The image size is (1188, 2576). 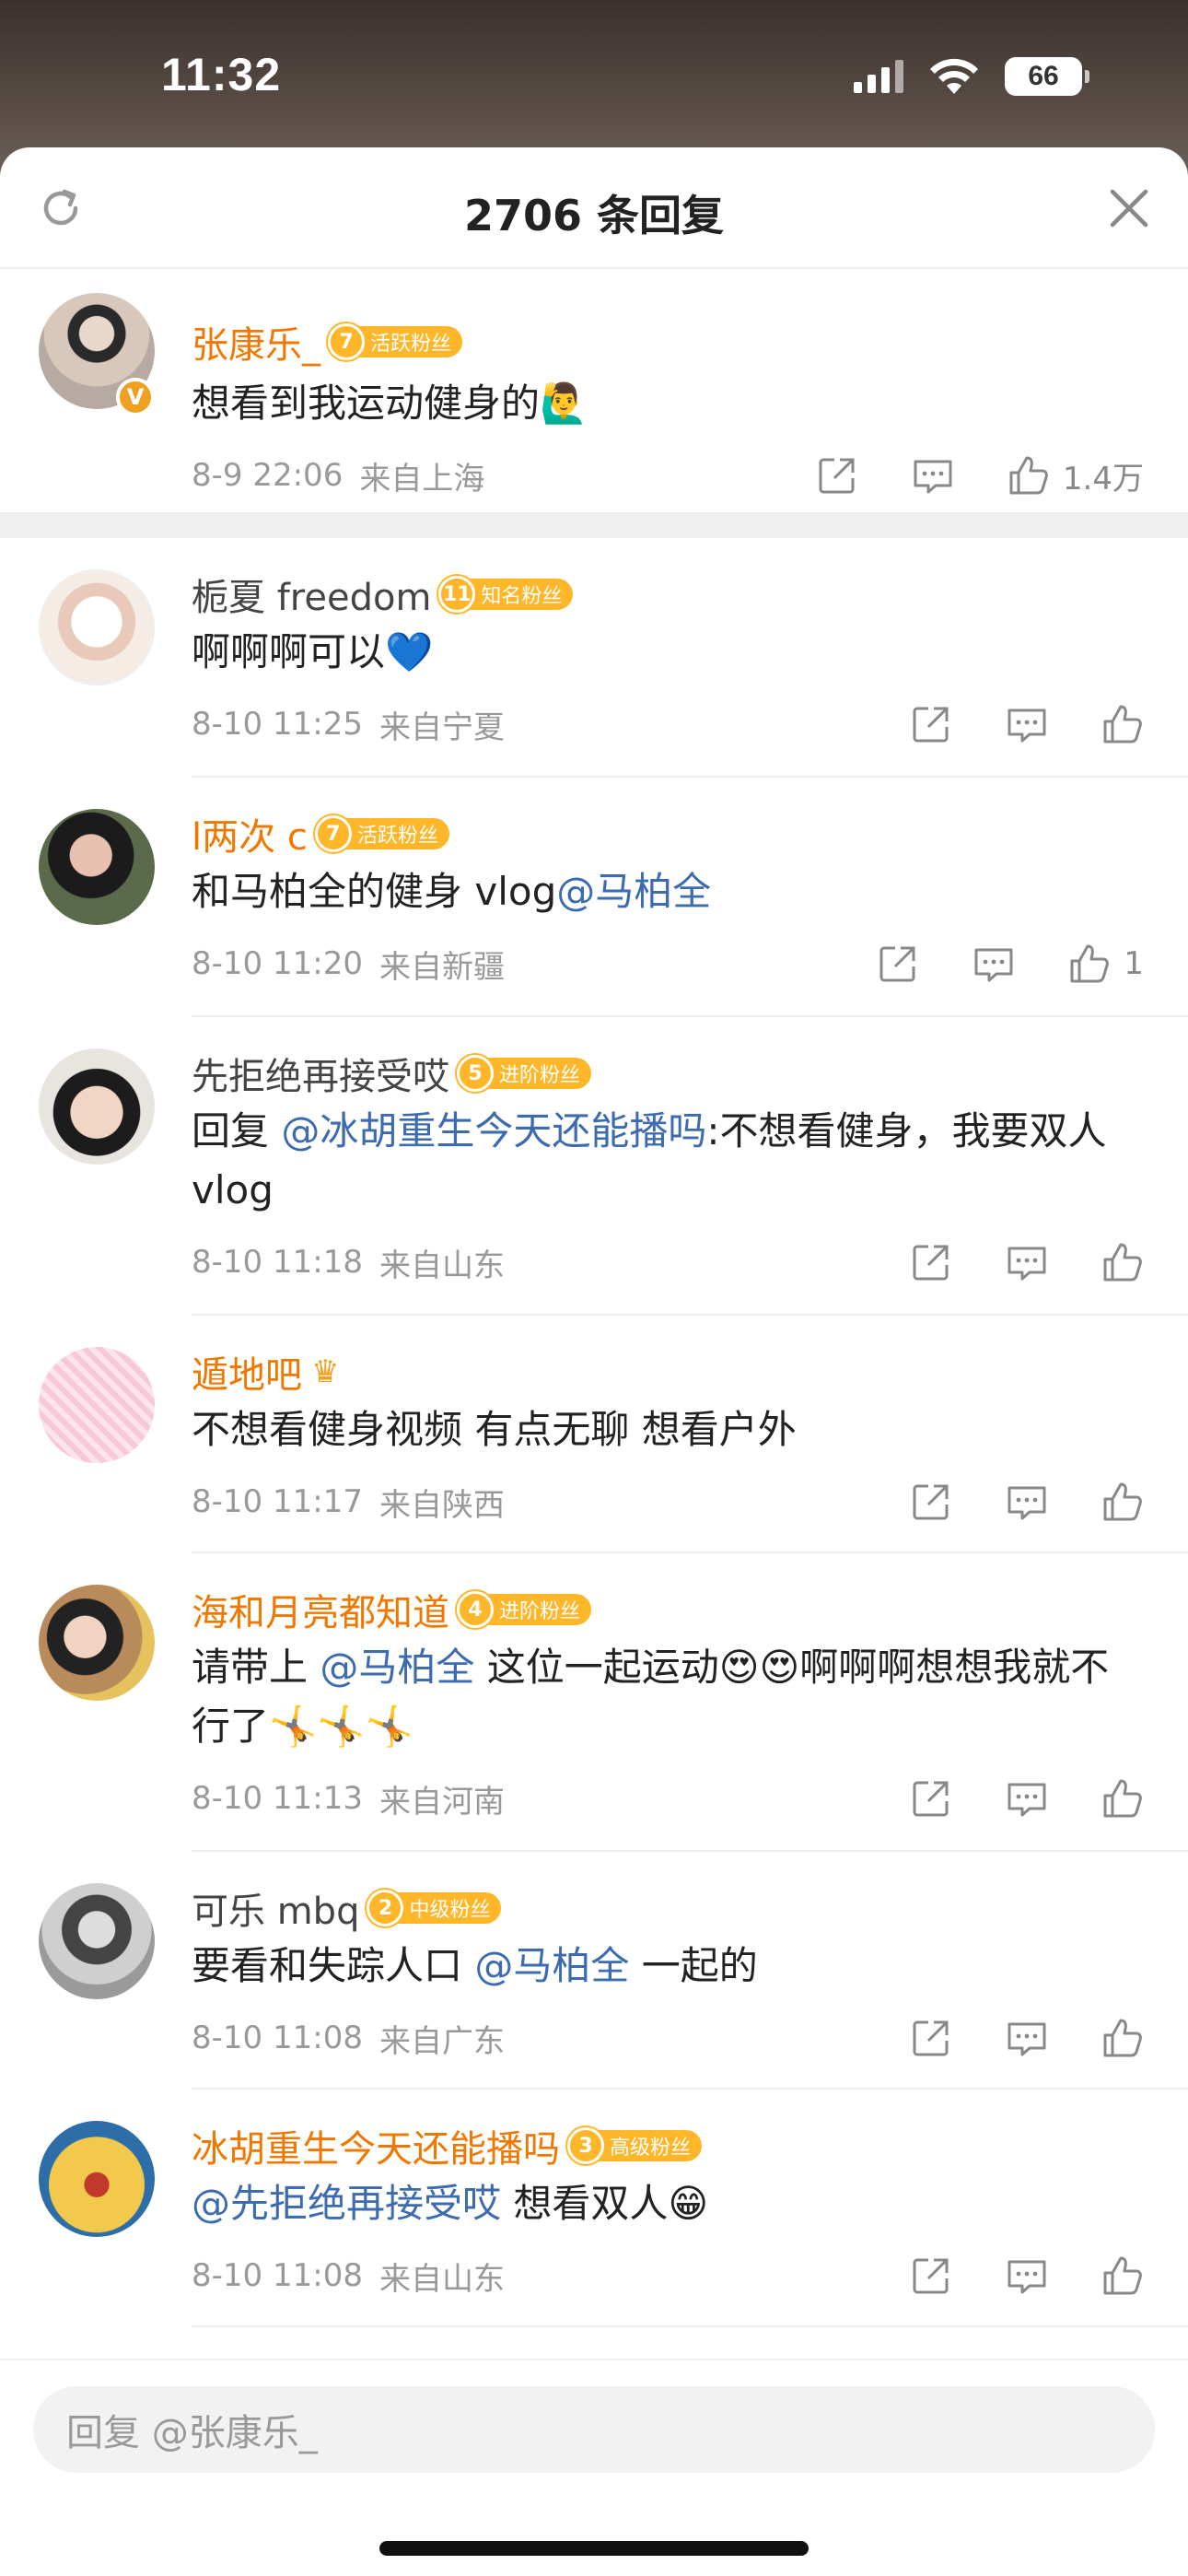 I want to click on fan-badge: 4 进阶粉丝, so click(x=524, y=1609).